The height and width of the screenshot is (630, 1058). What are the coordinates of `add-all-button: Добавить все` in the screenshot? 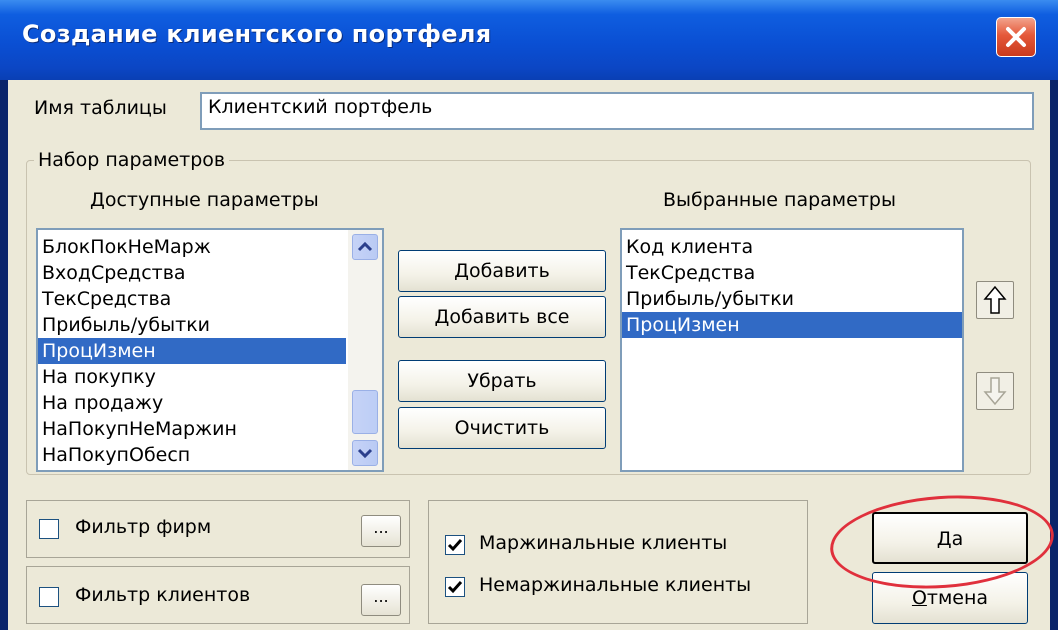 It's located at (502, 317).